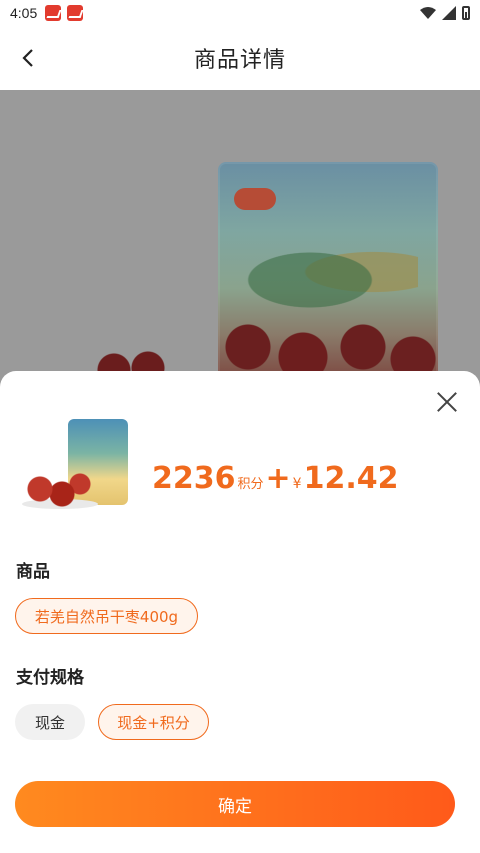  I want to click on chevron-left-icon, so click(27, 58).